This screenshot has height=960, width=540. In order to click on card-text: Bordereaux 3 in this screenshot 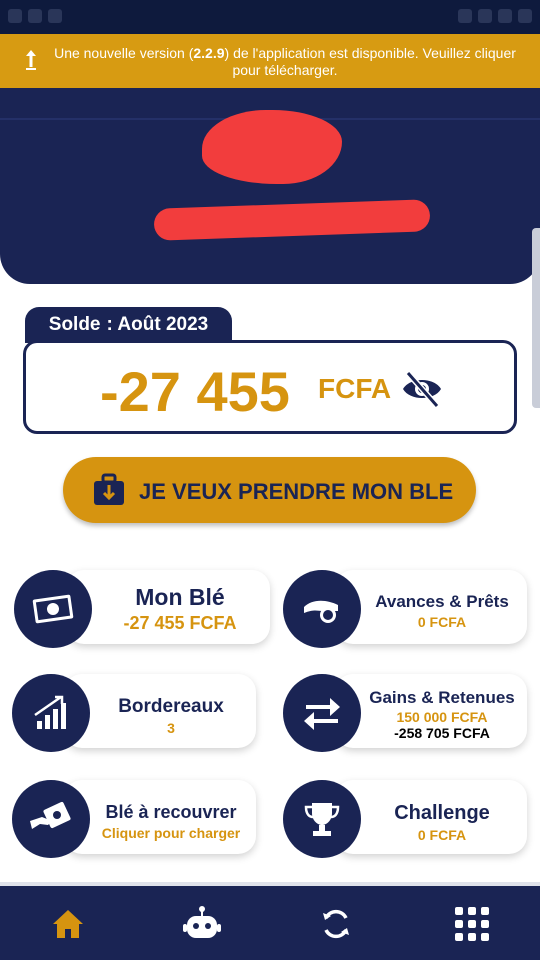, I will do `click(171, 716)`.